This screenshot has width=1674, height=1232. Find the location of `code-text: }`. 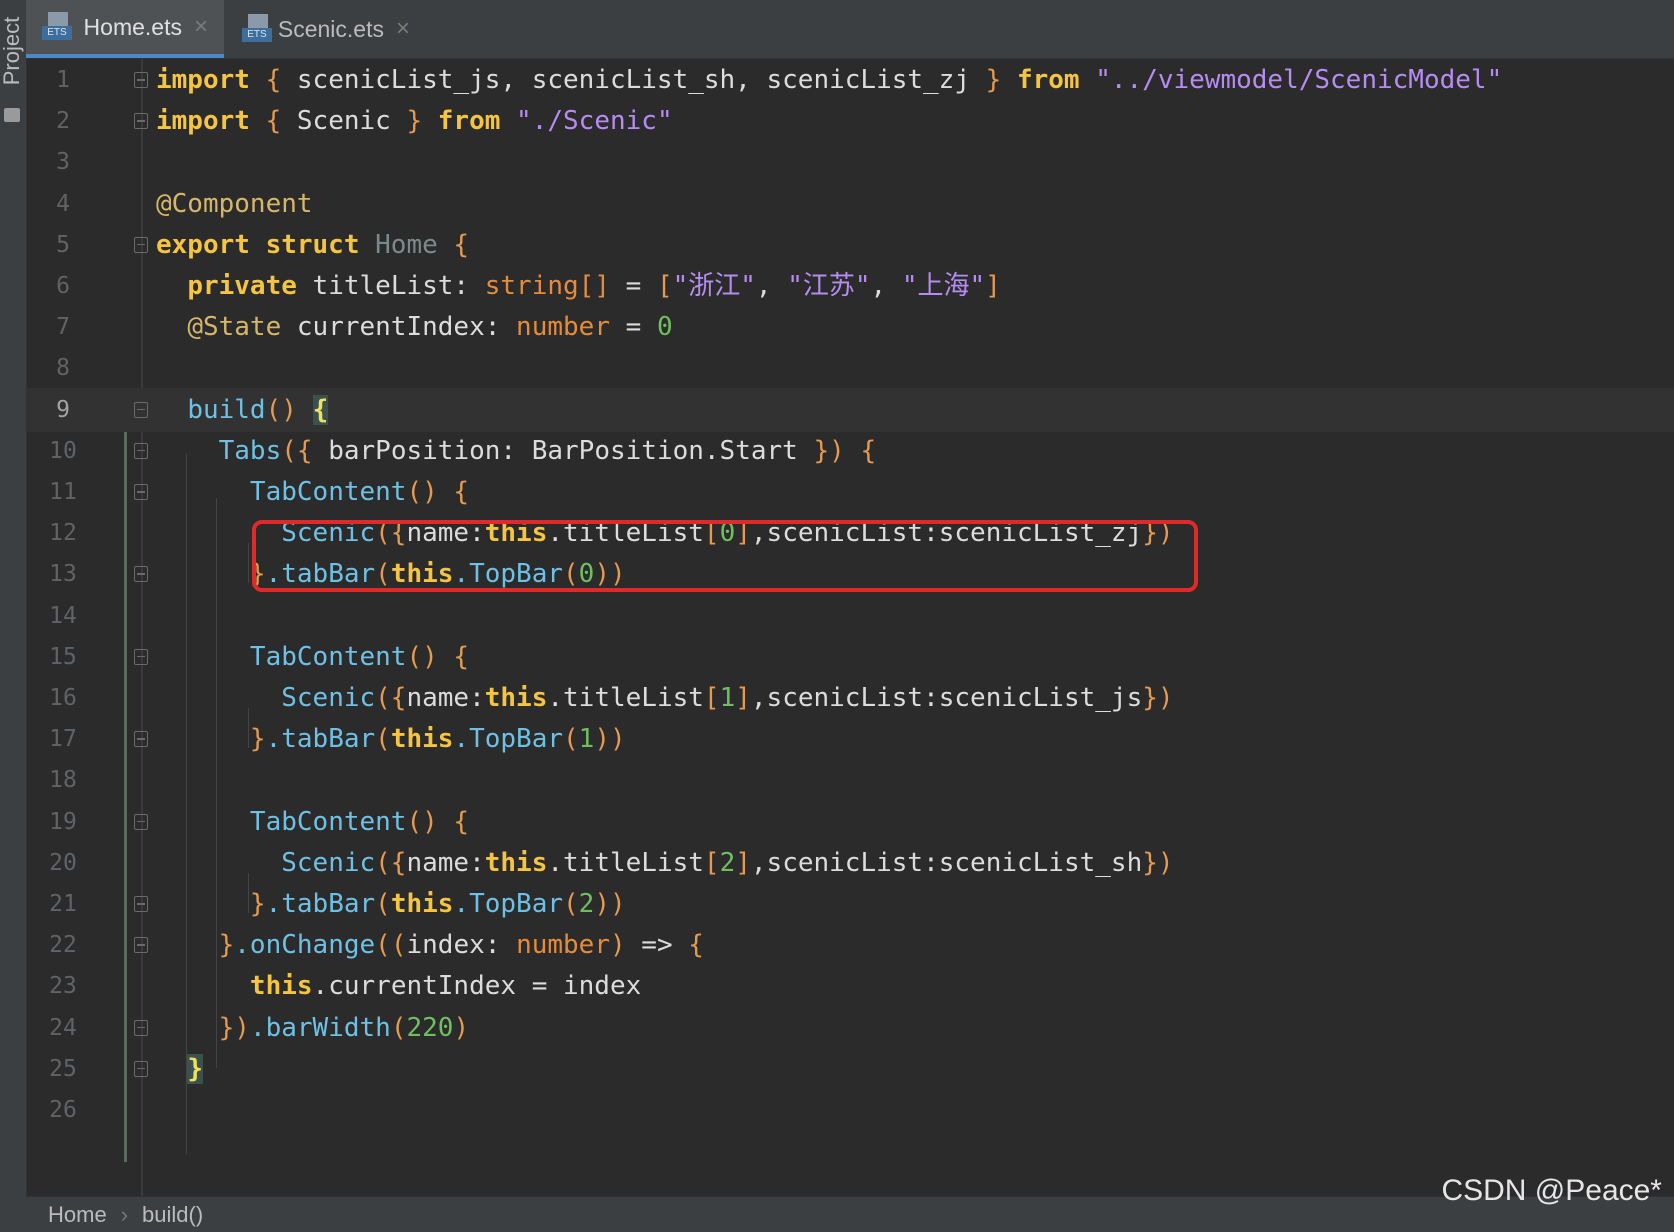

code-text: } is located at coordinates (179, 1069).